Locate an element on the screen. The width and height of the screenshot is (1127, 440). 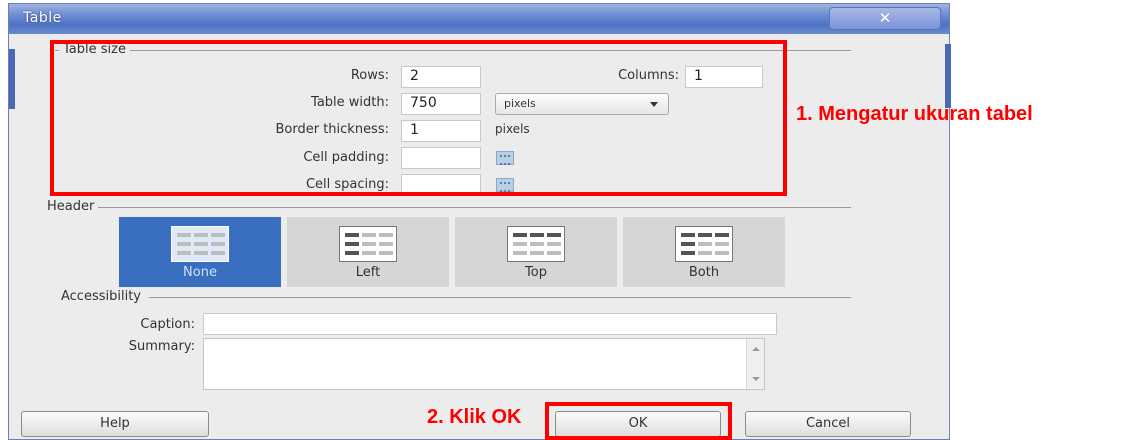
header-legend: Header is located at coordinates (71, 206).